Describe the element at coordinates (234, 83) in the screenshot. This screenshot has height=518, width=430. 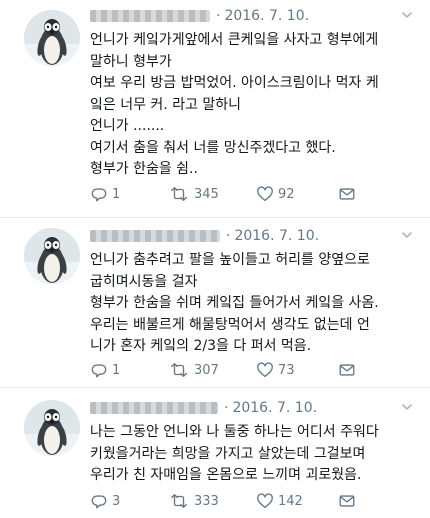
I see `tweet-line: 여보 우리 방금 밥먹었어. 아이스크림이나 먹자 케` at that location.